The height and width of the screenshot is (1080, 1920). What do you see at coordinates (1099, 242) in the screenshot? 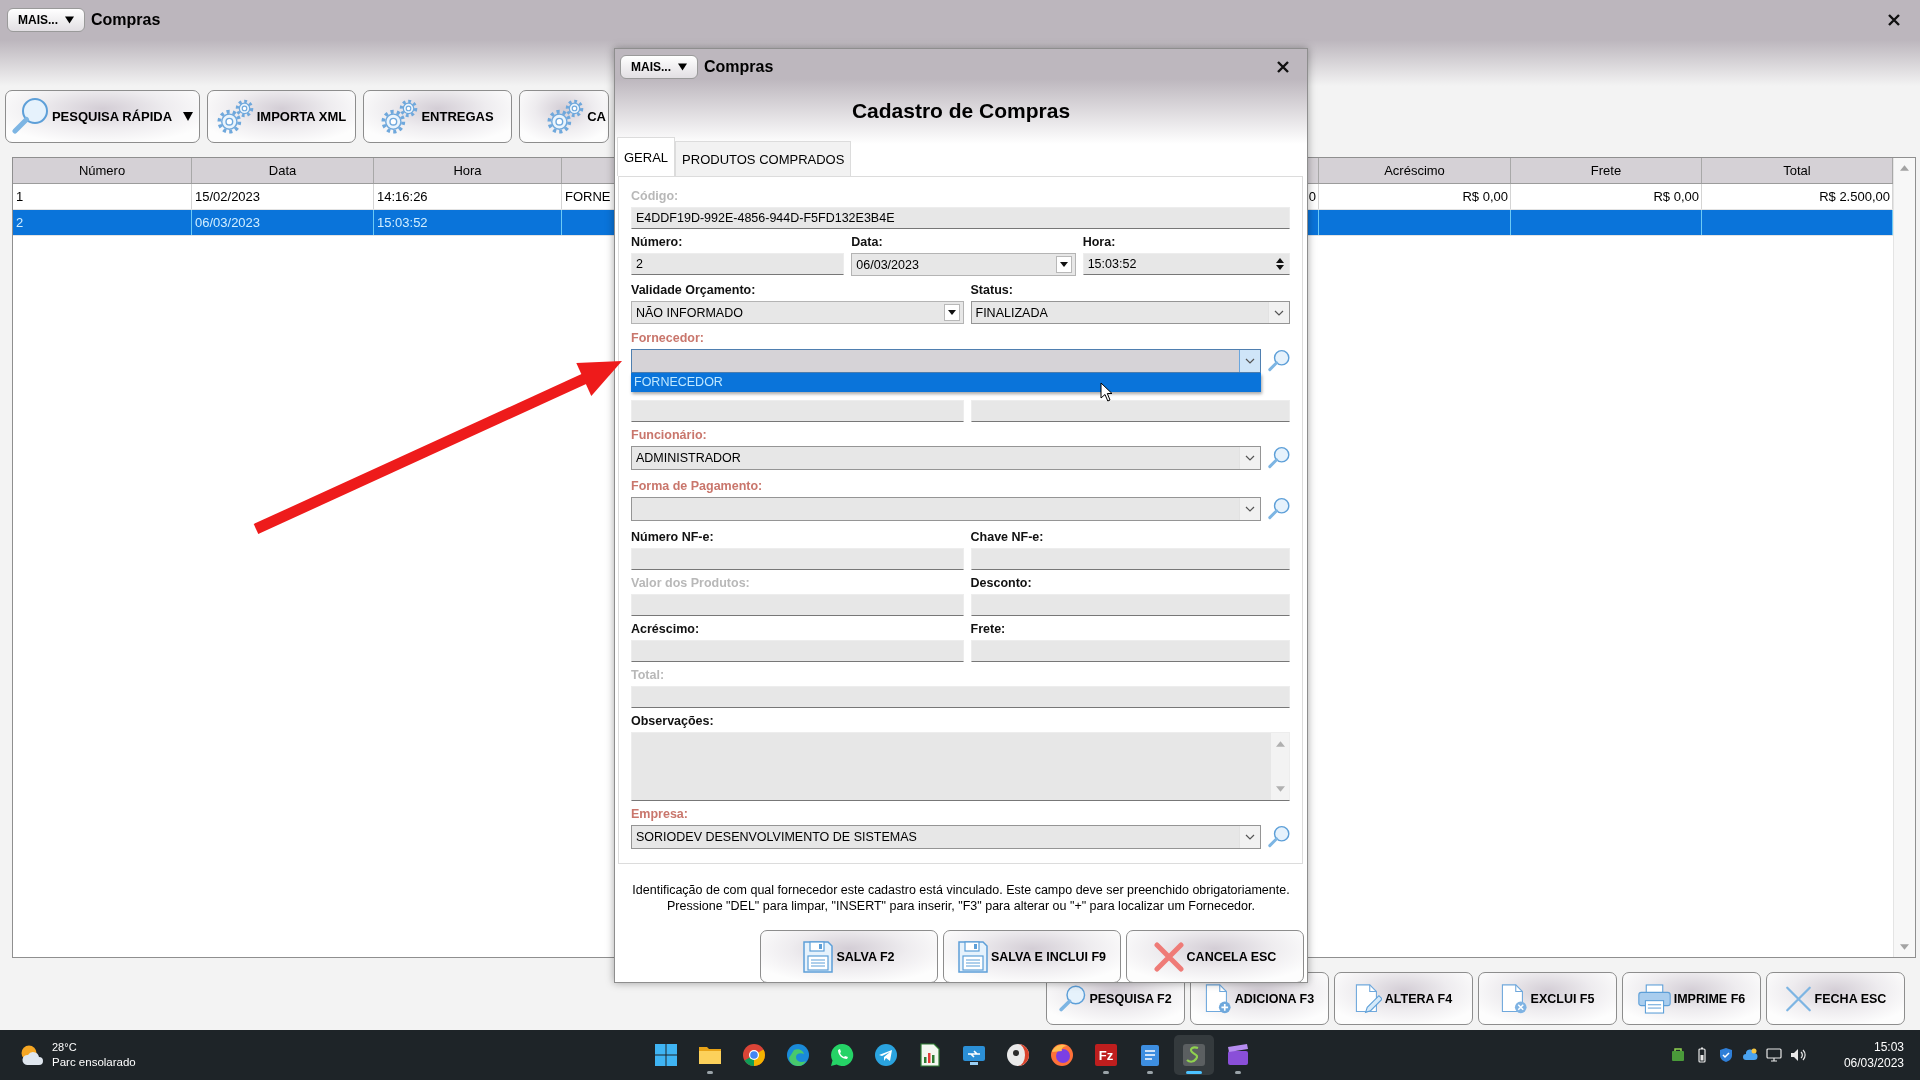
I see `field-label: Hora:` at bounding box center [1099, 242].